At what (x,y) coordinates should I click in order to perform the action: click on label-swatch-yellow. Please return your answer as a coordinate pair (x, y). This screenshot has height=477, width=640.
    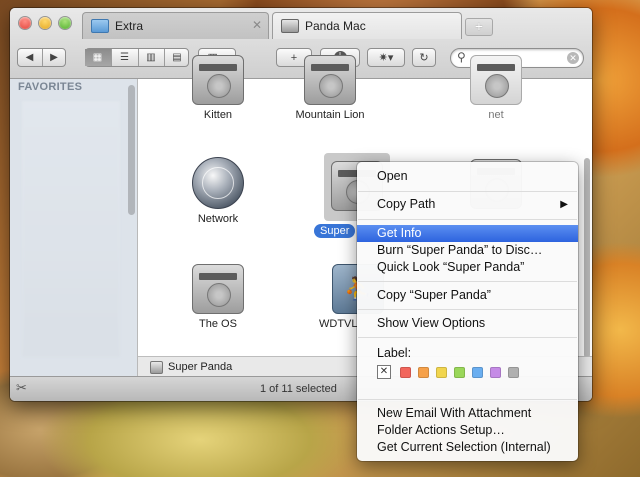
    Looking at the image, I should click on (441, 372).